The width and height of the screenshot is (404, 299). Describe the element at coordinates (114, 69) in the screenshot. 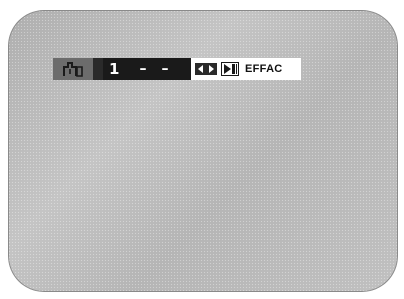

I see `track-number: 1` at that location.